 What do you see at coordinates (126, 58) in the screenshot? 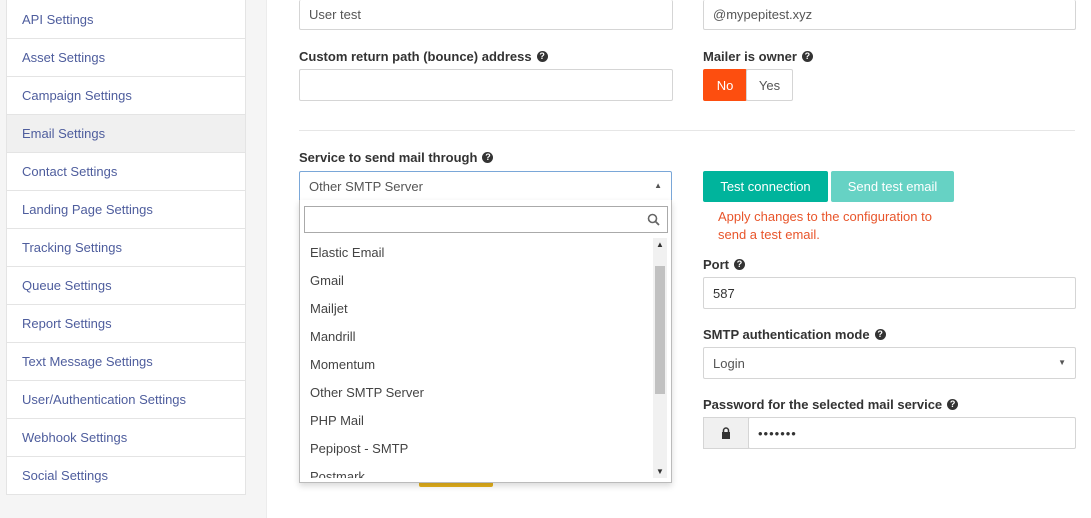
I see `sidebar-item-asset: Asset Settings` at bounding box center [126, 58].